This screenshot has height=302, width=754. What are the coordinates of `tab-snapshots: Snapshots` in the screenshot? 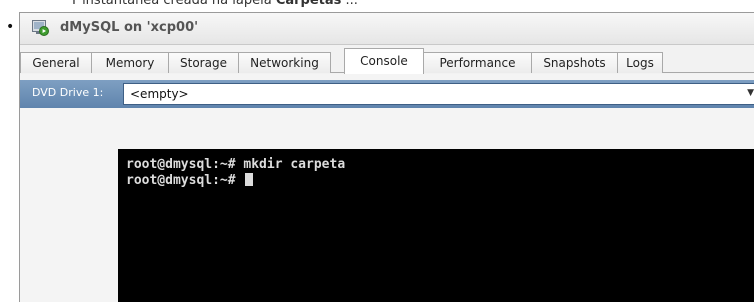 It's located at (575, 62).